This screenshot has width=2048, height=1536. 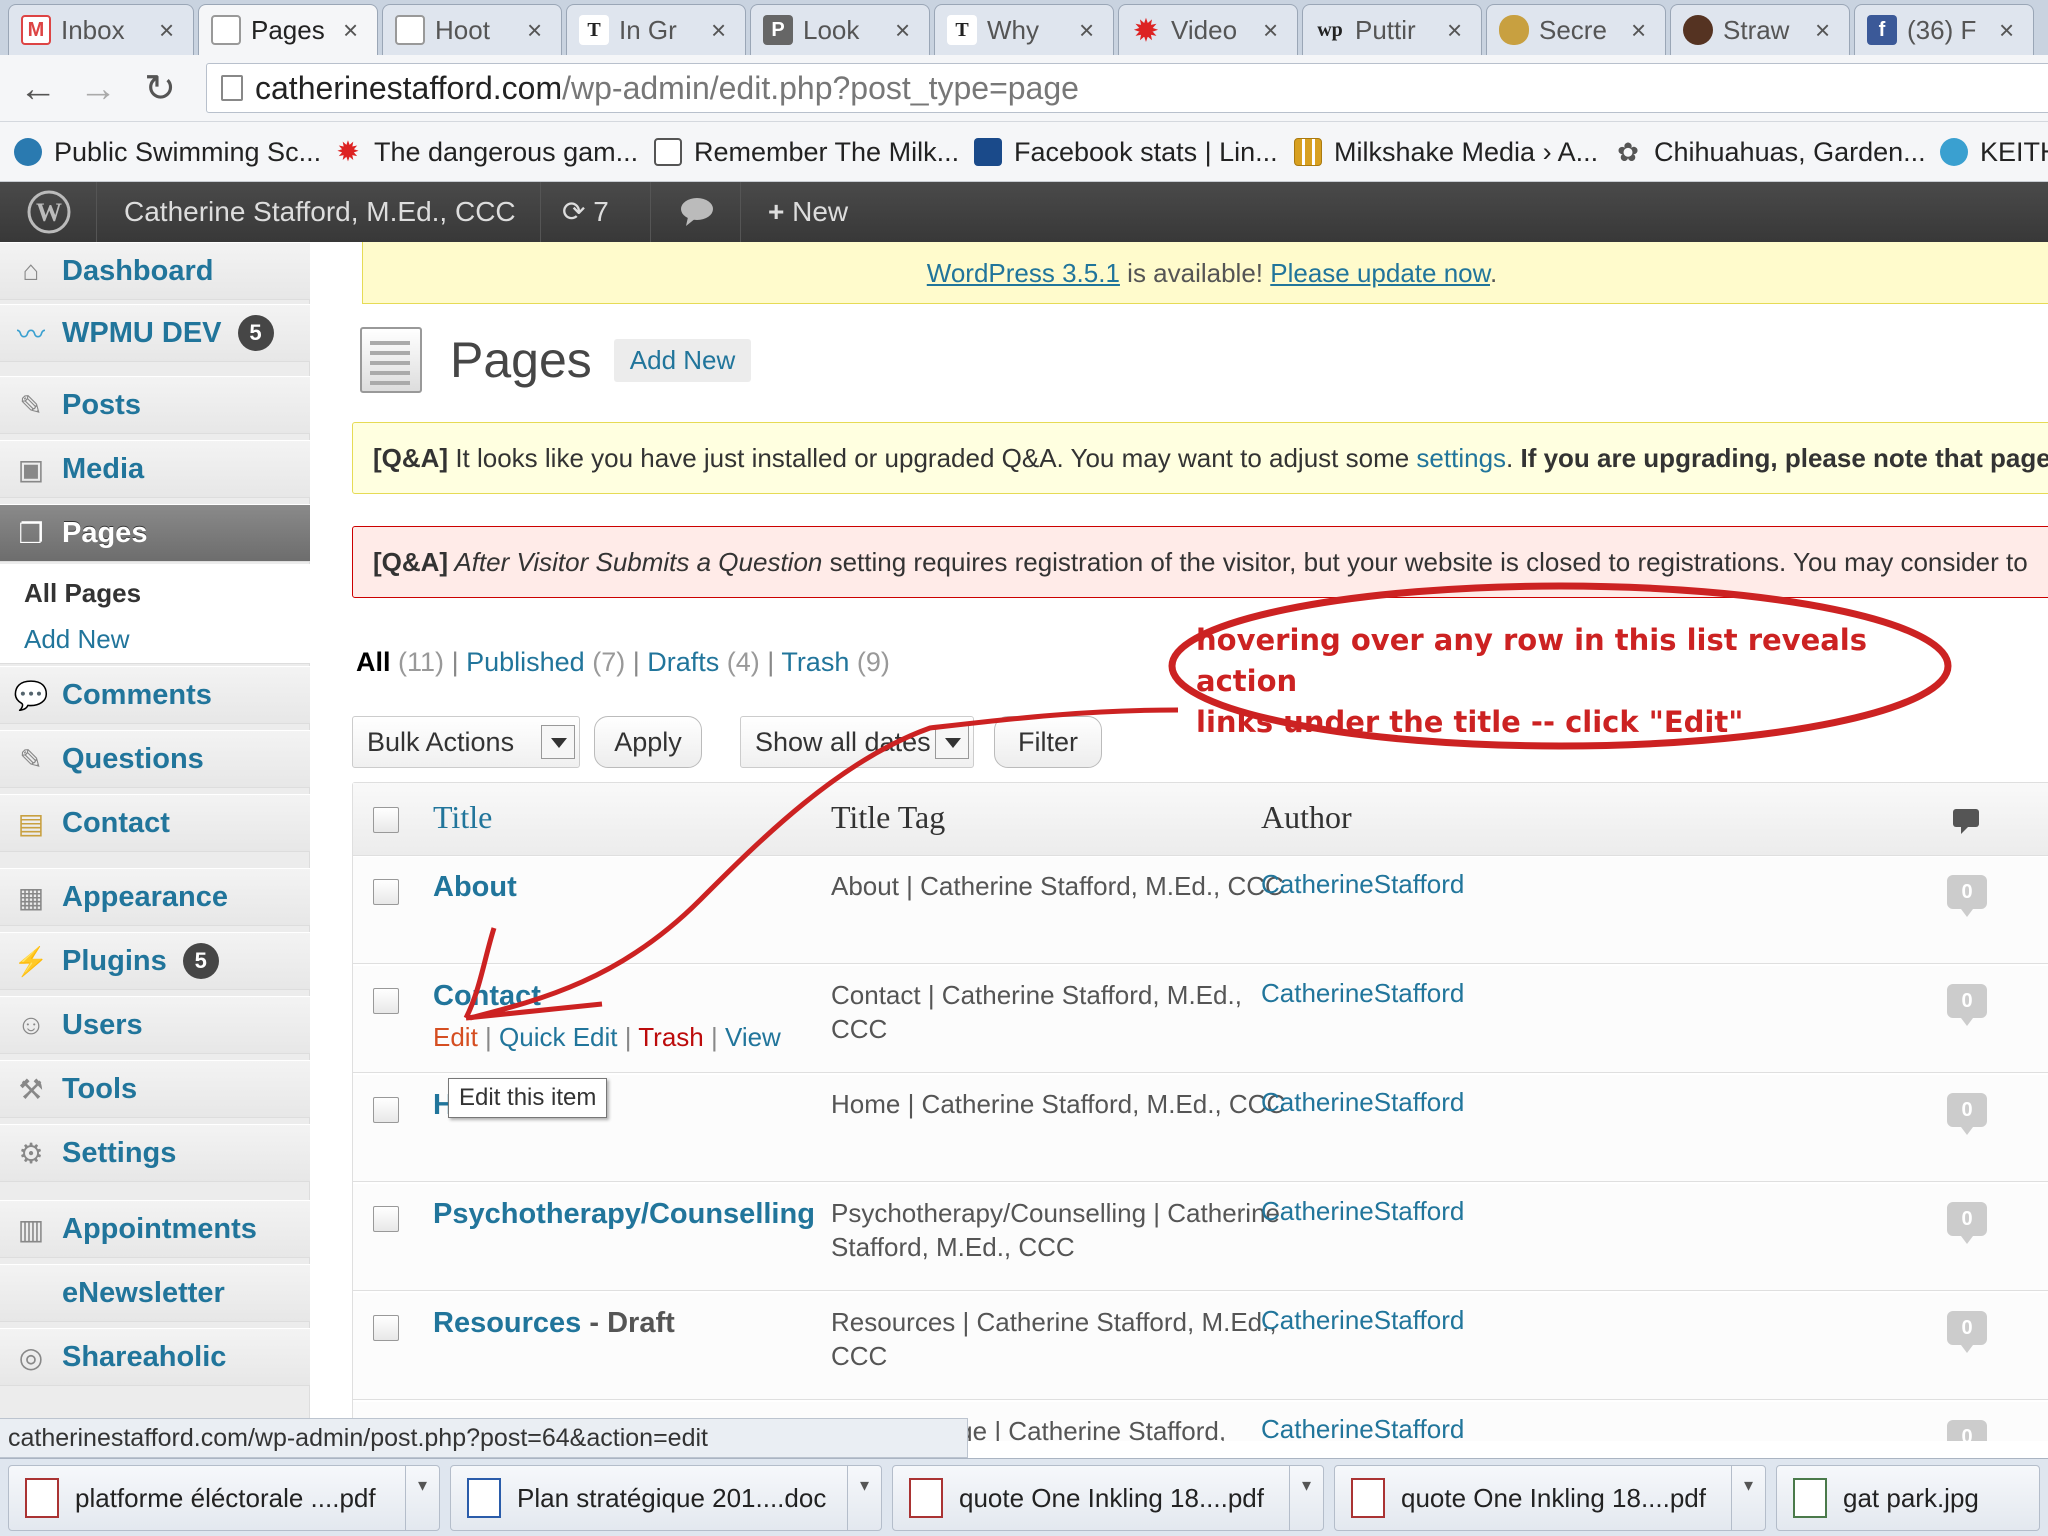 What do you see at coordinates (155, 1089) in the screenshot?
I see `sidebar-item-tools: ⚒ Tools` at bounding box center [155, 1089].